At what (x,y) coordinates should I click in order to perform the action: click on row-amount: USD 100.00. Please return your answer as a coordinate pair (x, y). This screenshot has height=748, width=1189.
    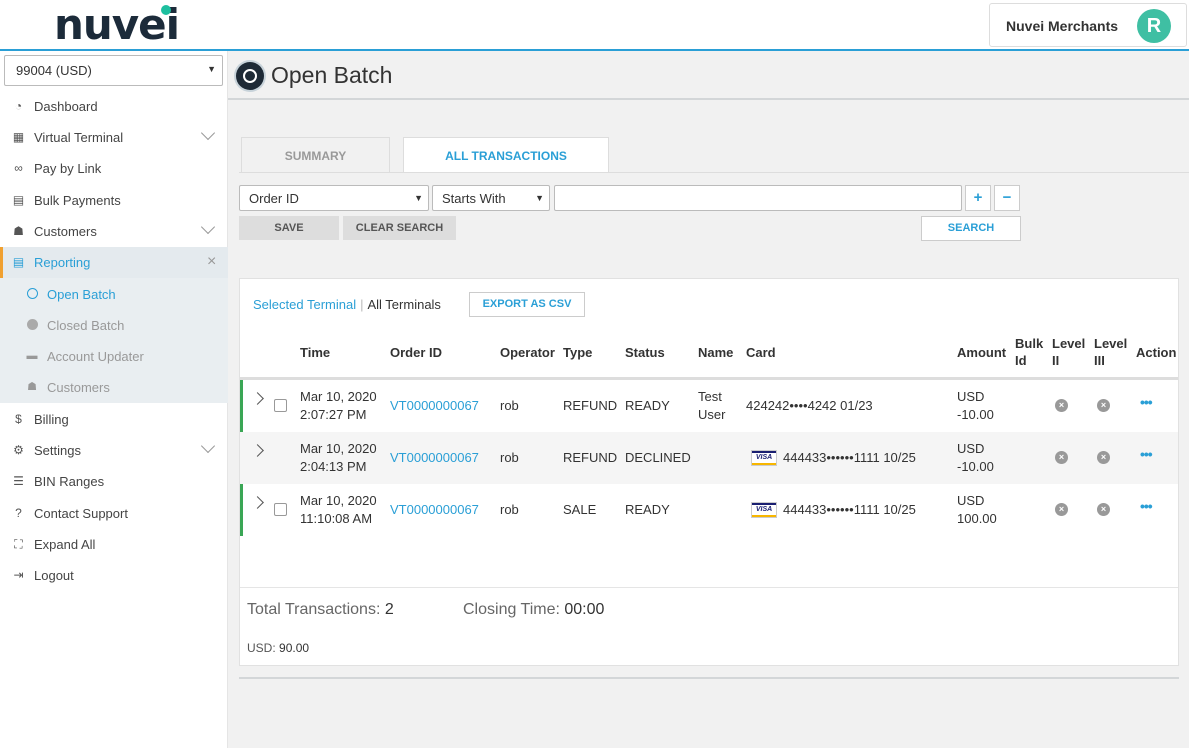
    Looking at the image, I should click on (977, 509).